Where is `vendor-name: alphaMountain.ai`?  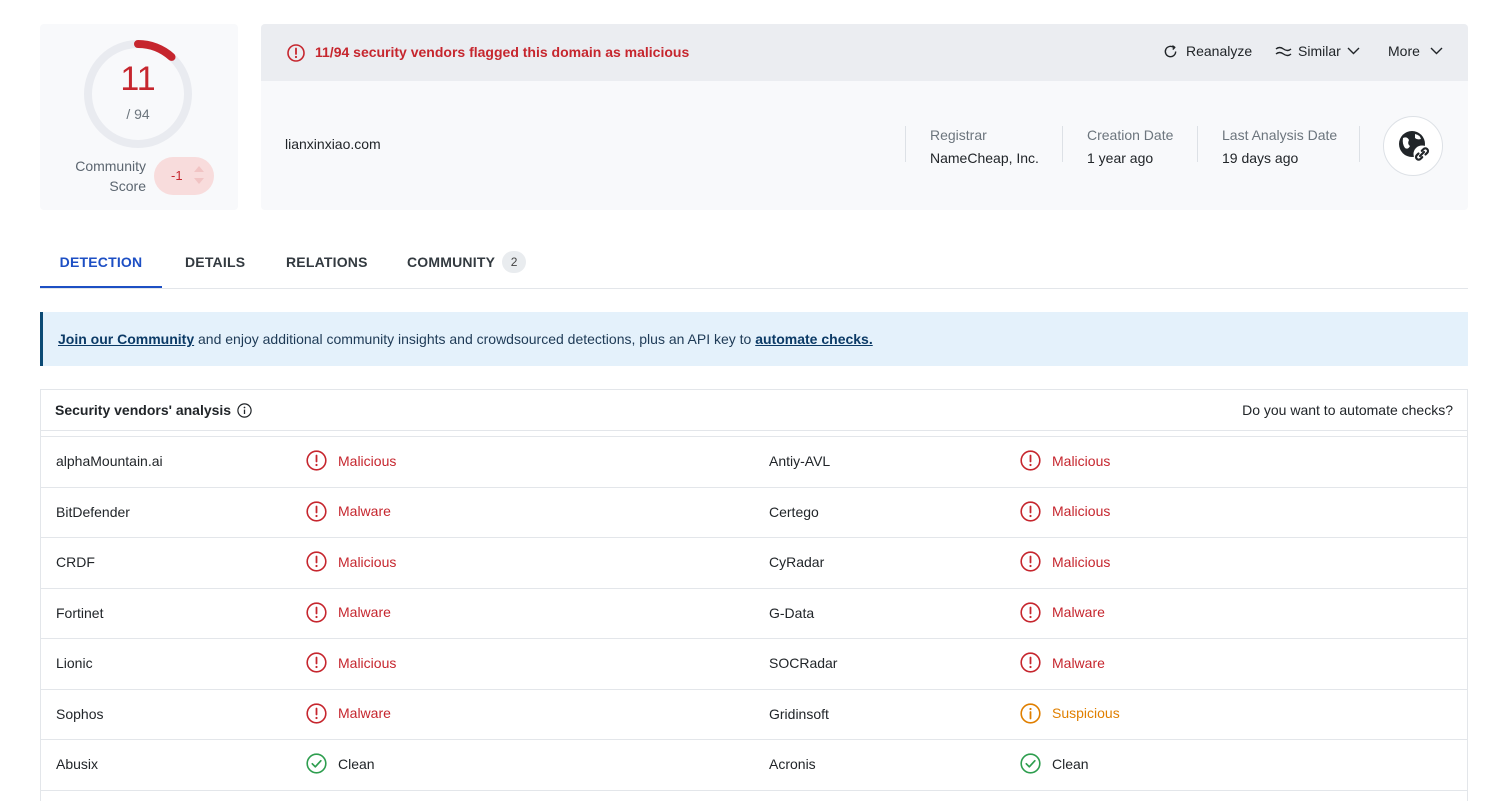
vendor-name: alphaMountain.ai is located at coordinates (109, 461).